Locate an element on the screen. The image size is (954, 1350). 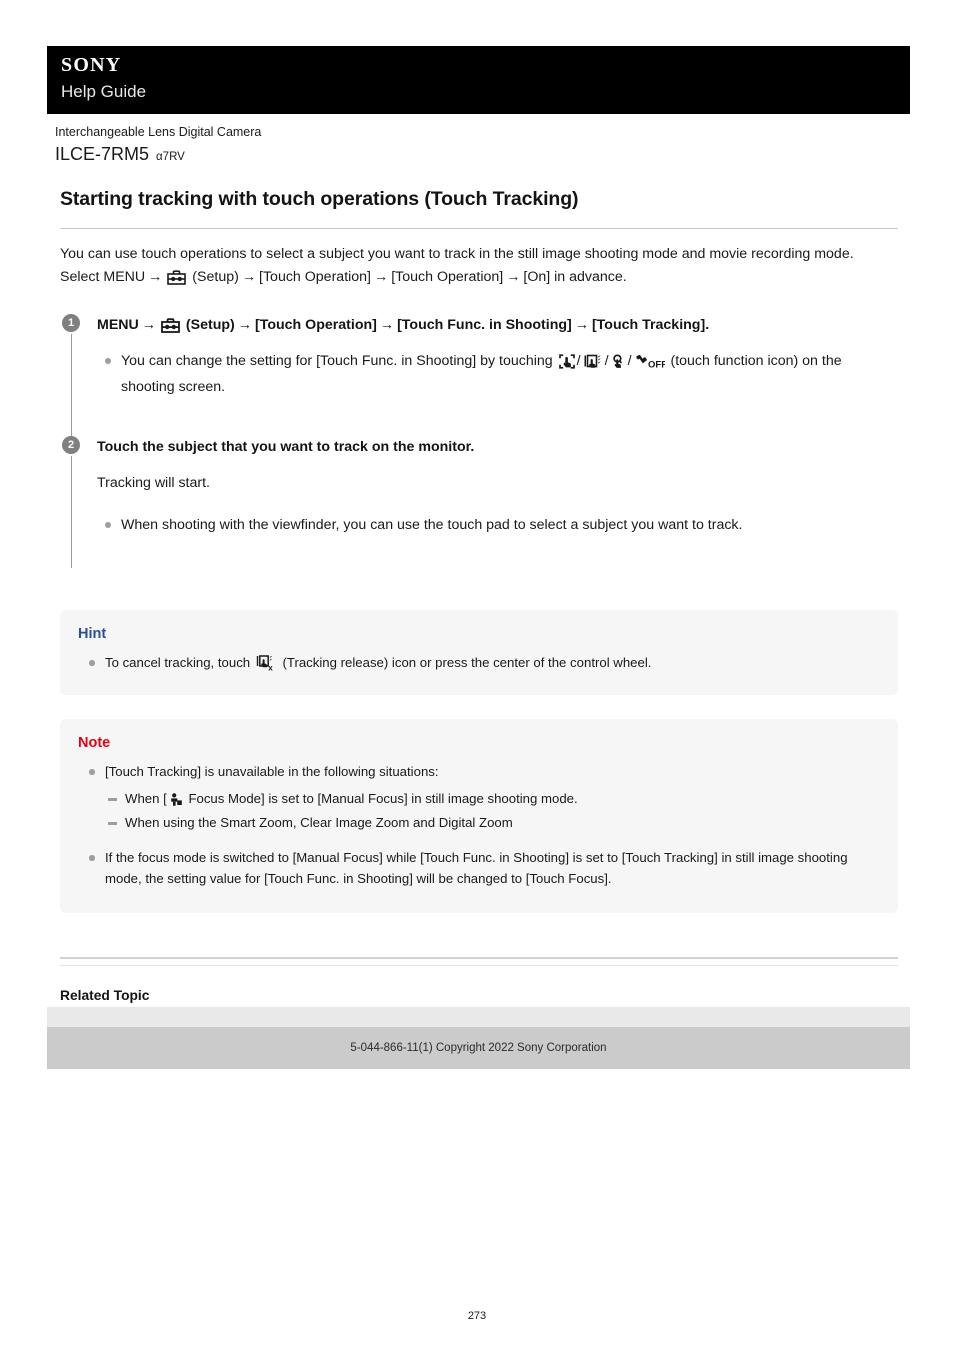
step-1-seg-2: [Touch Func. in Shooting] is located at coordinates (484, 325).